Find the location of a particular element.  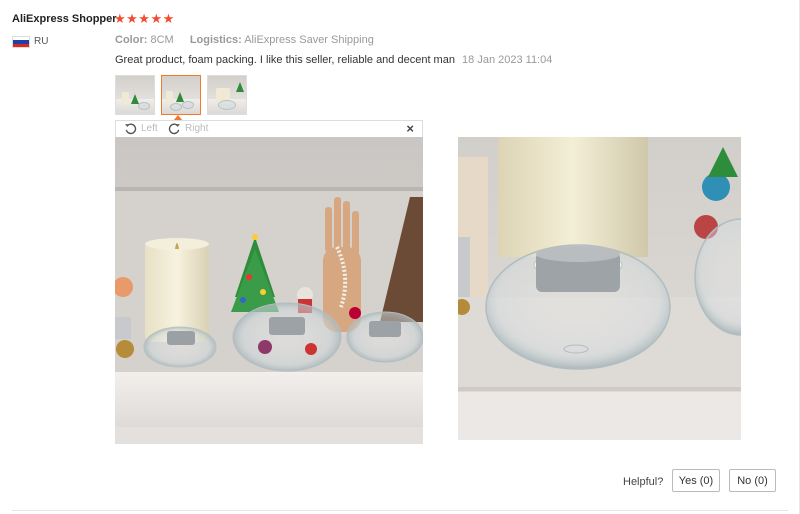

rating-stars: ★★★★★ is located at coordinates (144, 18).